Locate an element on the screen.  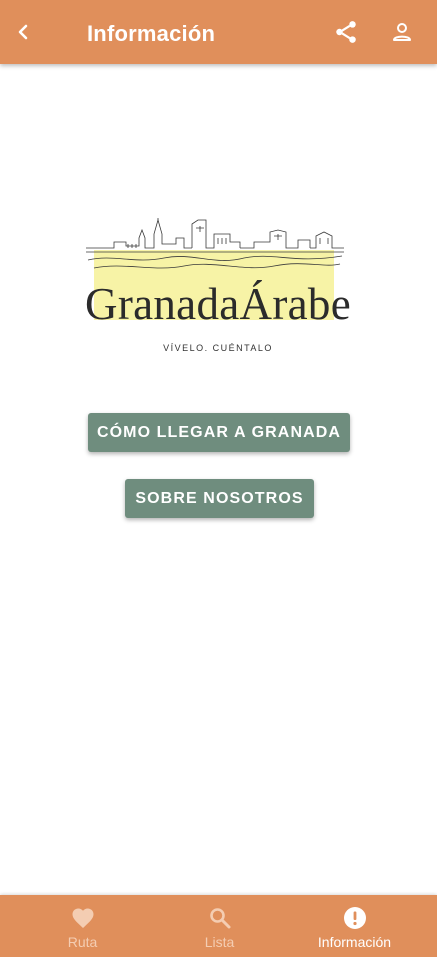
bottom-navigation: Ruta Lista Información is located at coordinates (218, 926).